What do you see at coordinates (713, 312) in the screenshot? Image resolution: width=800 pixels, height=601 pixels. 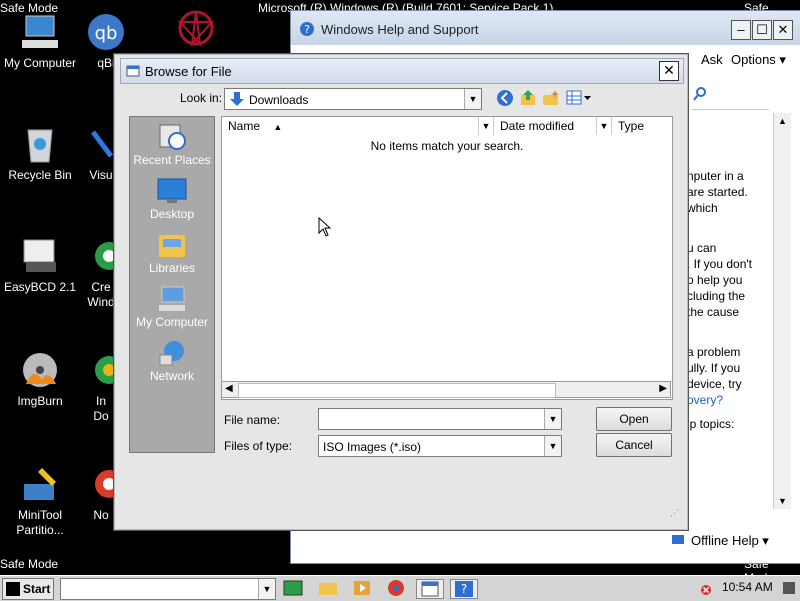 I see `help-line: the cause` at bounding box center [713, 312].